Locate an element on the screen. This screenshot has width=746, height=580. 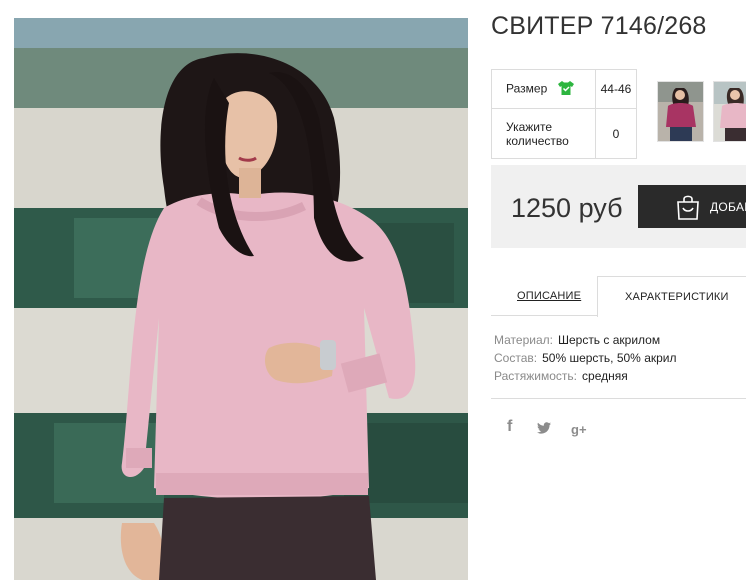
spec-key: Состав: is located at coordinates (516, 358).